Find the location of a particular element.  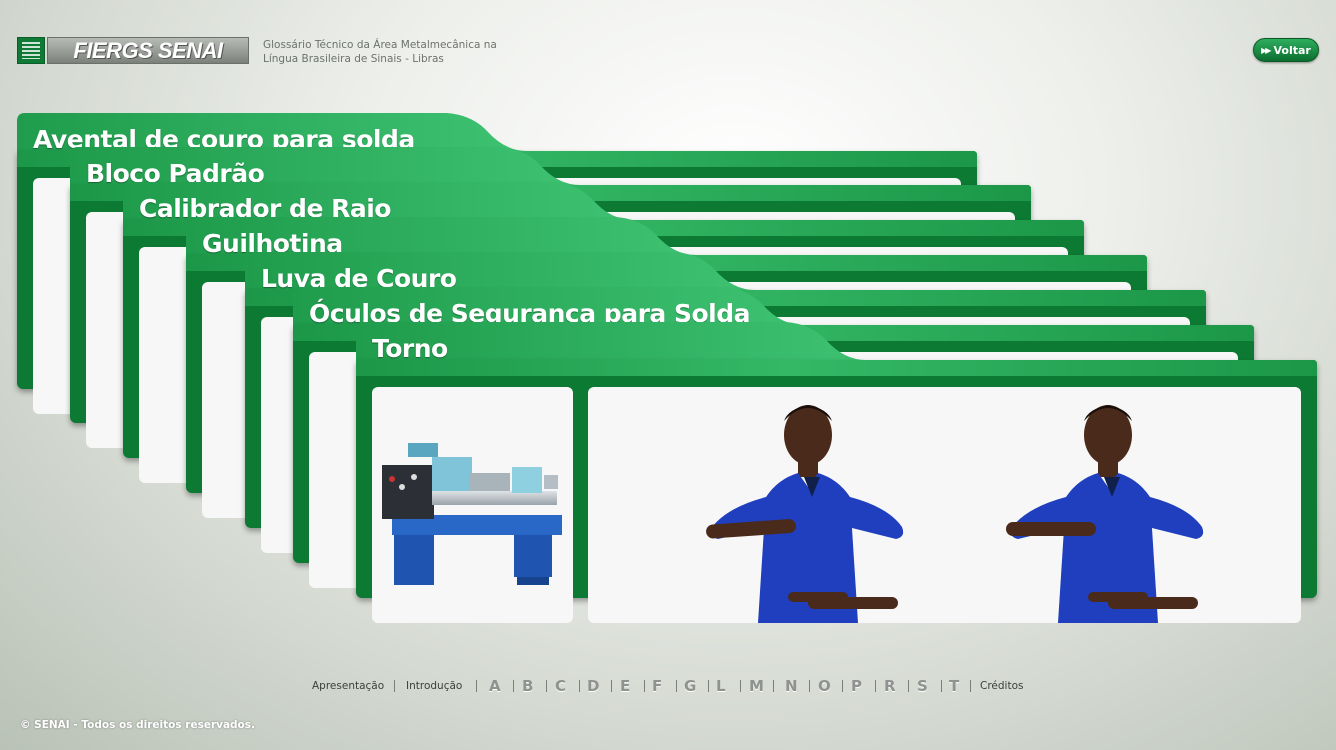

logo-wordmark: FIERGS SENAI is located at coordinates (148, 50).